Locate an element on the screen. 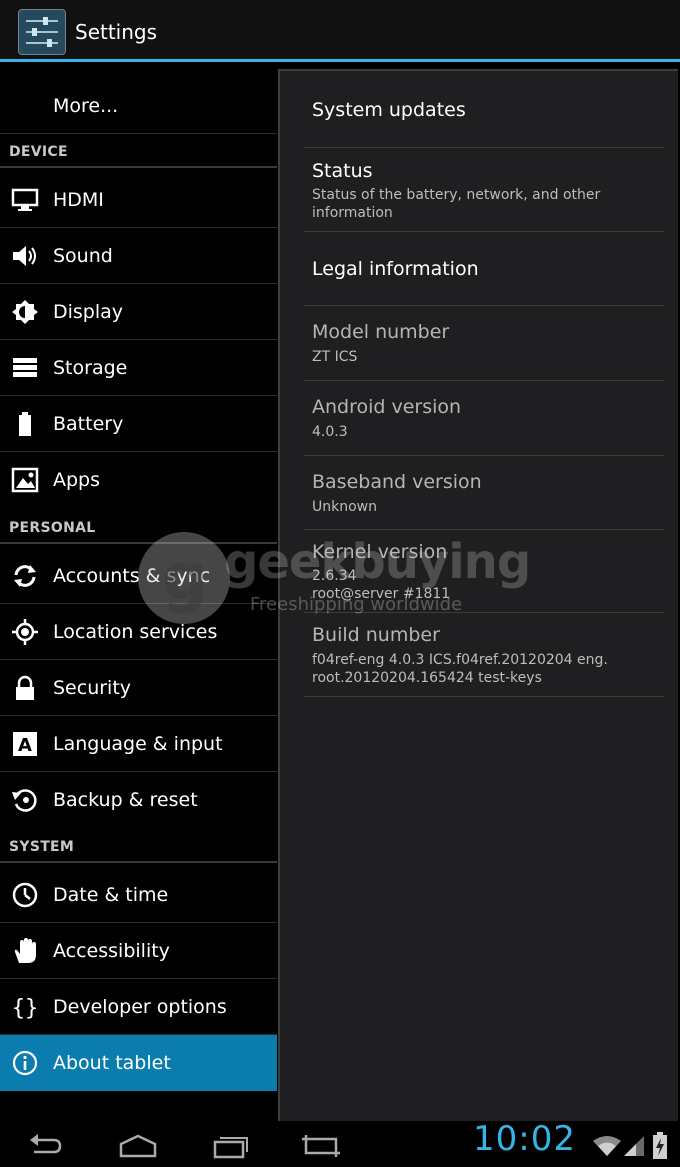 The height and width of the screenshot is (1167, 680). section-header-device: DEVICE is located at coordinates (138, 153).